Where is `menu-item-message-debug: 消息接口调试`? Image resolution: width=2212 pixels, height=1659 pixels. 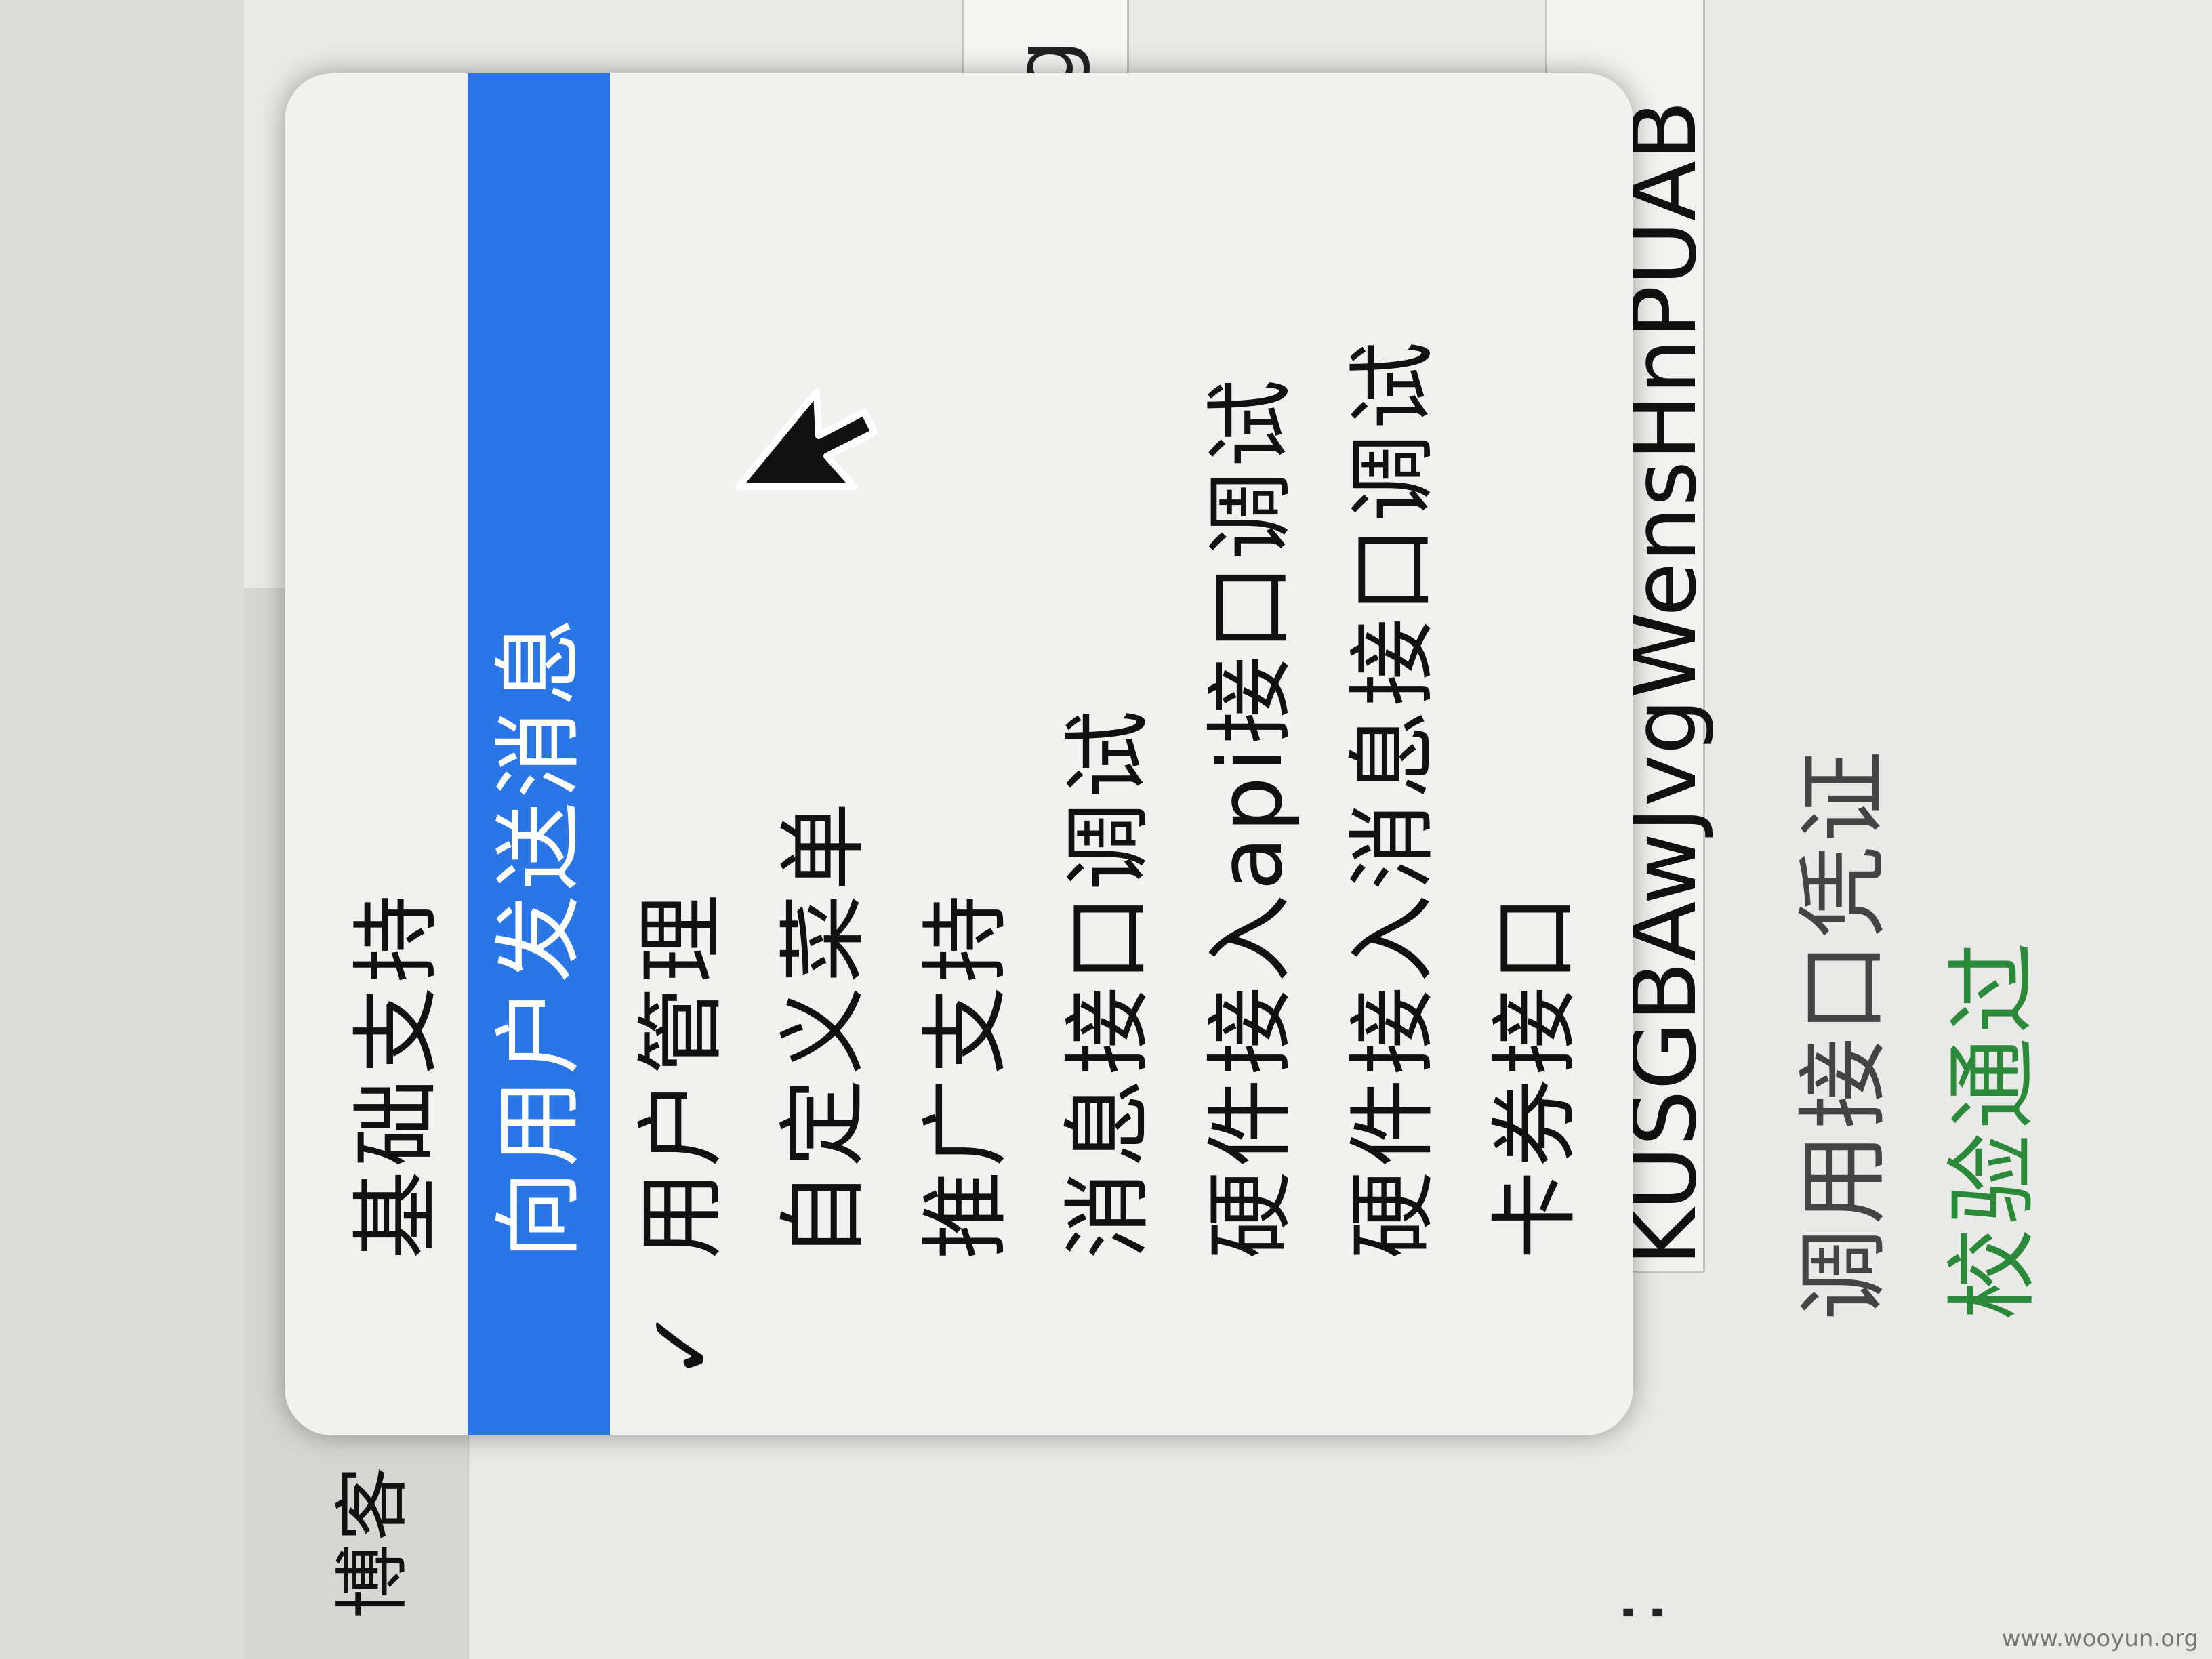
menu-item-message-debug: 消息接口调试 is located at coordinates (1108, 754).